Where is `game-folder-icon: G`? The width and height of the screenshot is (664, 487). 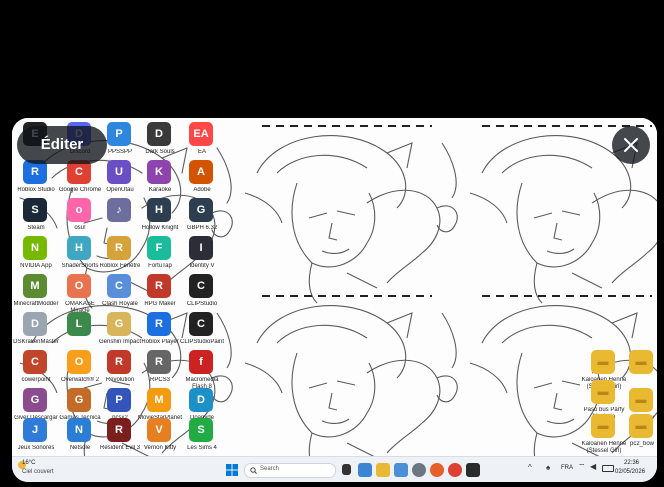
game-folder-icon: G is located at coordinates (79, 400).